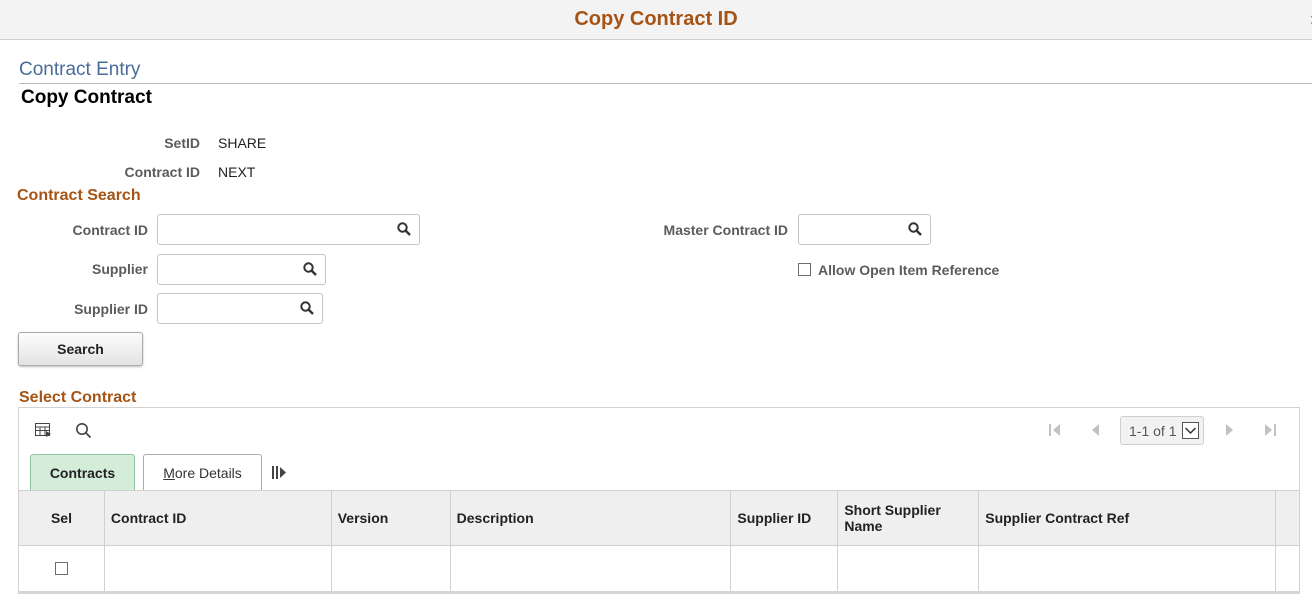 Image resolution: width=1312 pixels, height=600 pixels. I want to click on row-select-checkbox, so click(61, 568).